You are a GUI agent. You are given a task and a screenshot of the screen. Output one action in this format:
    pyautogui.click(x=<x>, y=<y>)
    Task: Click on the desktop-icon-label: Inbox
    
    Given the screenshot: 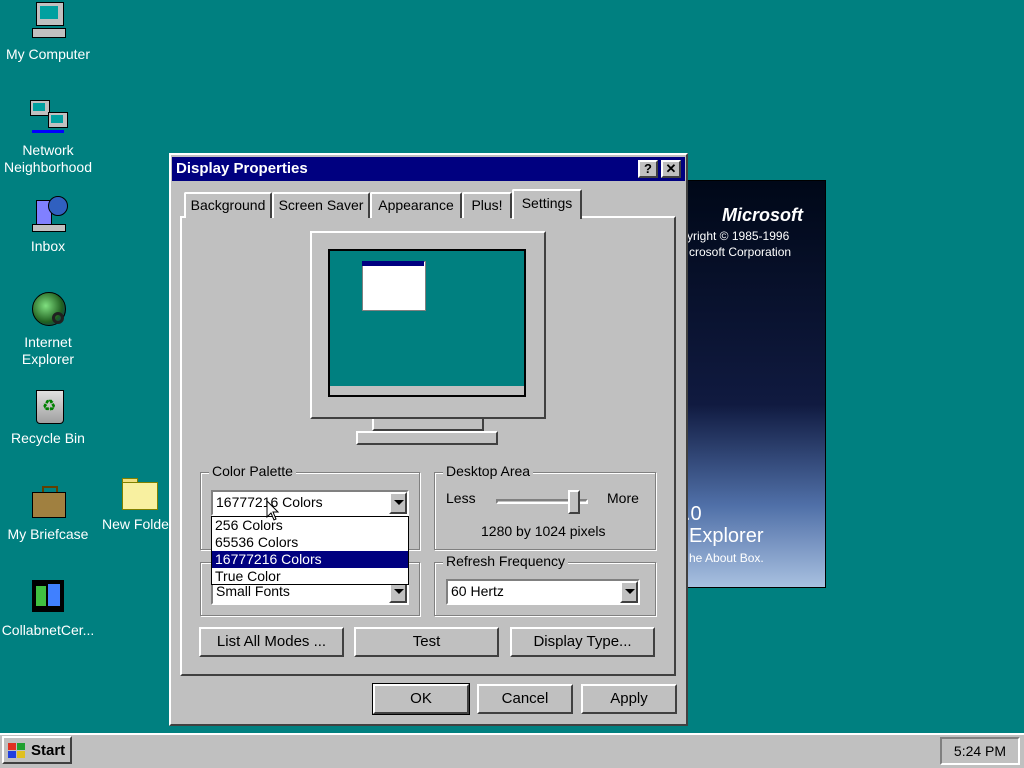 What is the action you would take?
    pyautogui.click(x=48, y=246)
    